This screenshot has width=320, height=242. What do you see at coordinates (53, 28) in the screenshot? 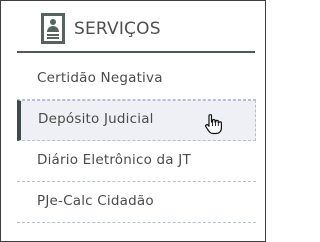
I see `profile-document-icon` at bounding box center [53, 28].